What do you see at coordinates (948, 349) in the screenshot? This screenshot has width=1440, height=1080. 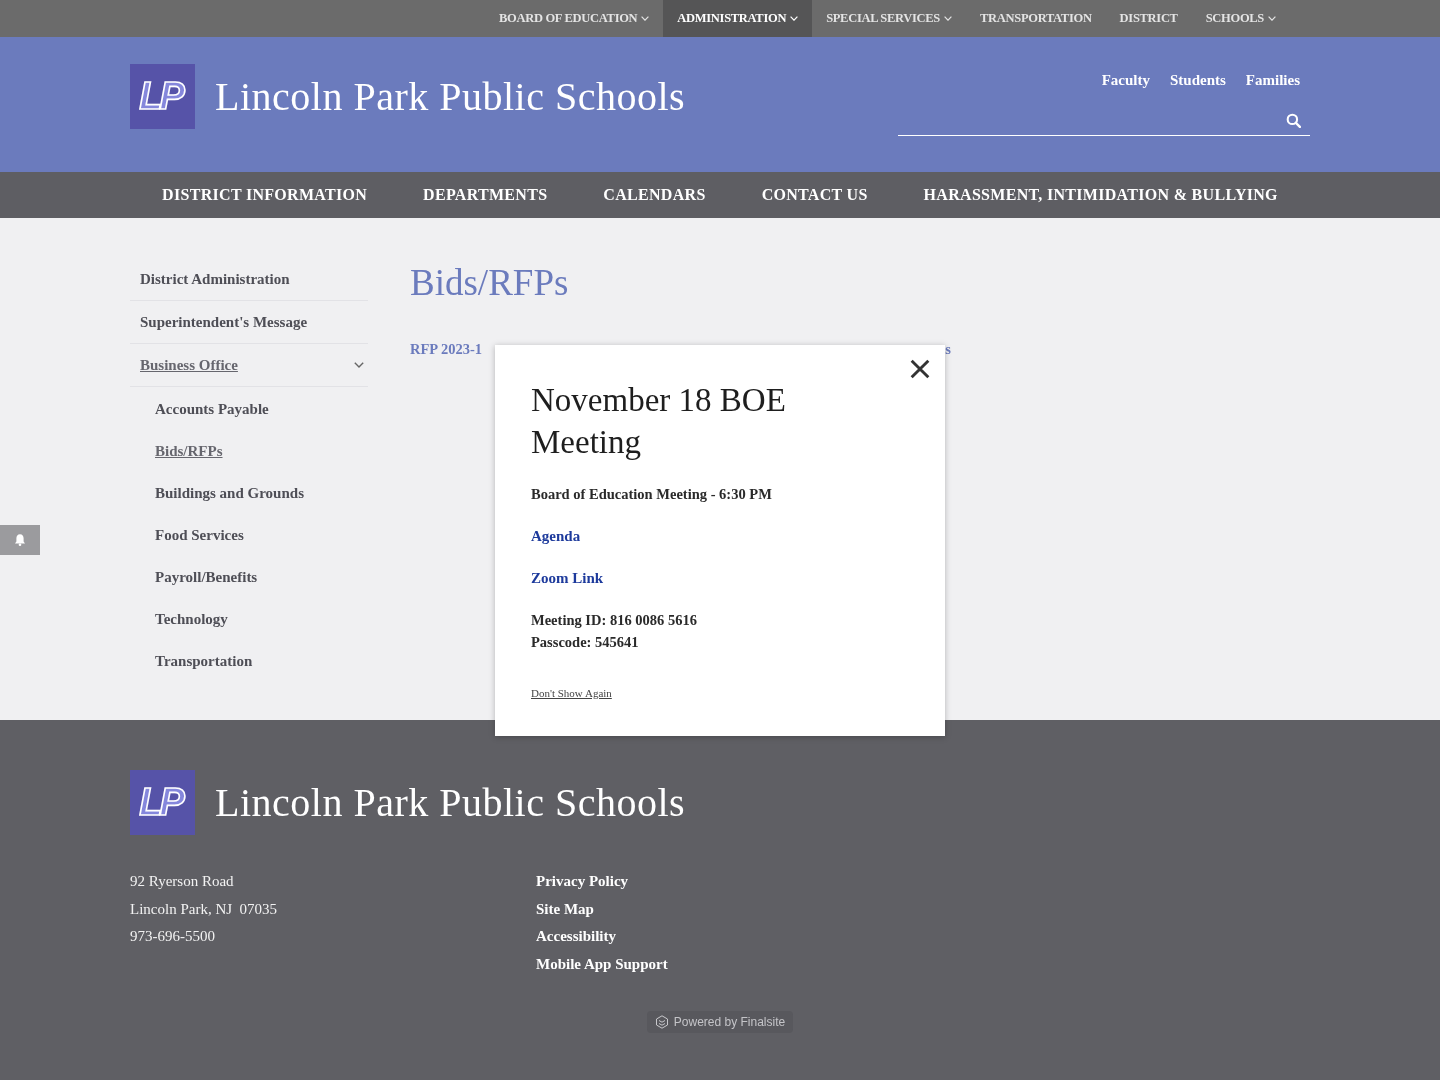 I see `rfp-link: s` at bounding box center [948, 349].